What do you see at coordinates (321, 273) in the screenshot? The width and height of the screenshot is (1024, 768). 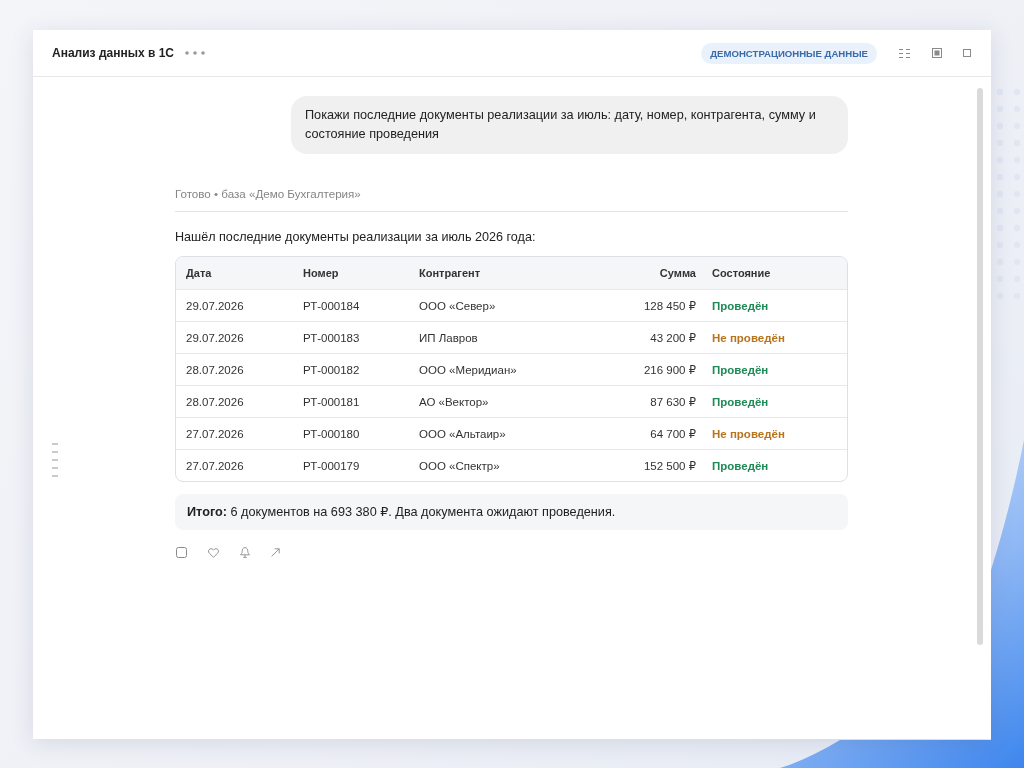 I see `column-header: Номер` at bounding box center [321, 273].